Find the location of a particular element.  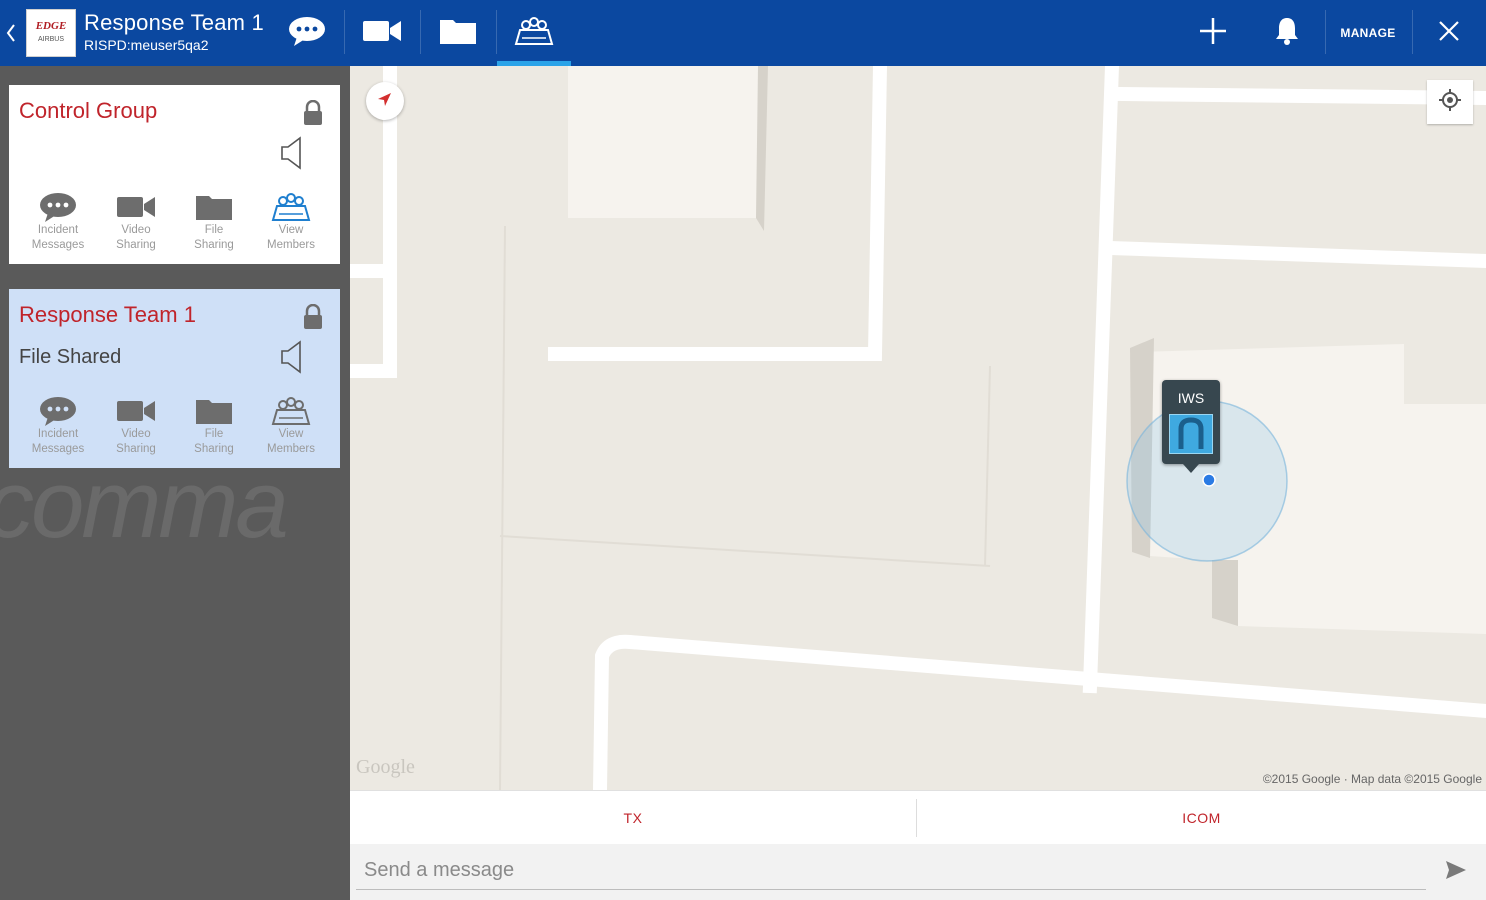

manage-button: MANAGE is located at coordinates (1368, 33).